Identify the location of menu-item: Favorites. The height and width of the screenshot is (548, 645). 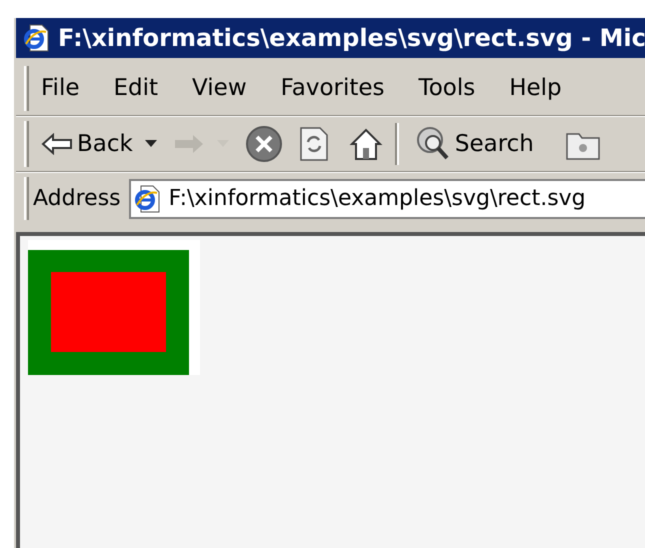
(332, 88).